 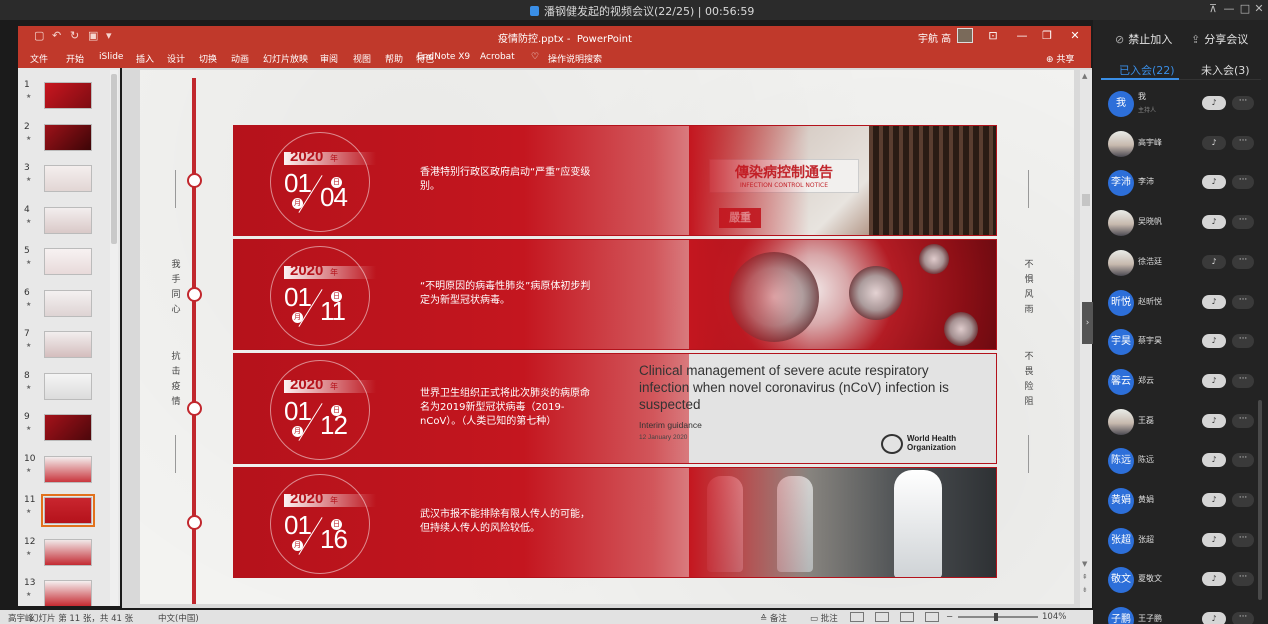 What do you see at coordinates (1084, 564) in the screenshot?
I see `scroll-down-icon: ▼` at bounding box center [1084, 564].